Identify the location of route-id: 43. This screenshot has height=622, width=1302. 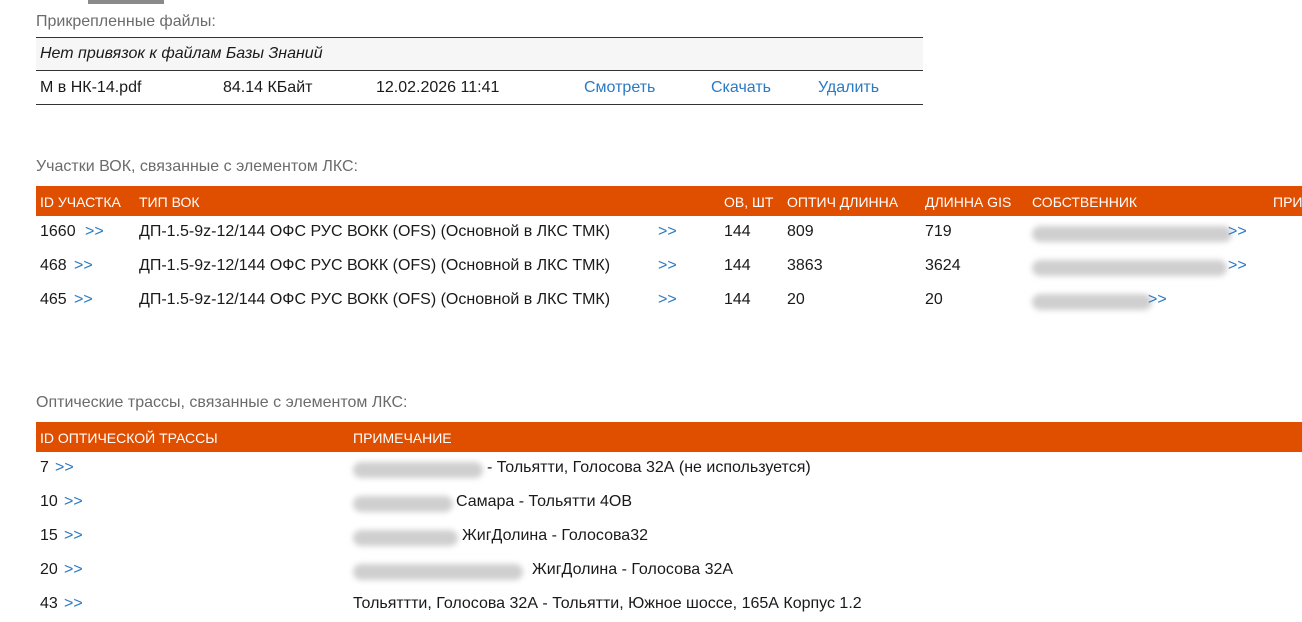
(49, 603).